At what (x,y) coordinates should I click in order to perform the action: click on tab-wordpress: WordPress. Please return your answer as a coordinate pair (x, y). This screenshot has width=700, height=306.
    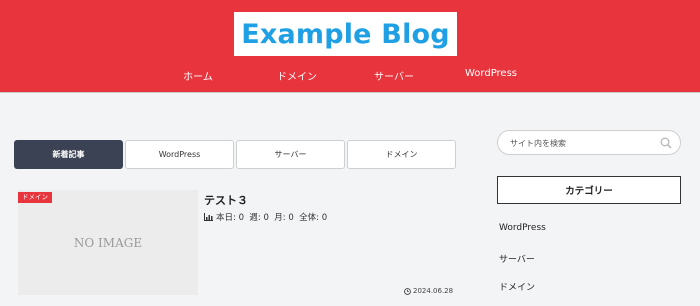
    Looking at the image, I should click on (179, 154).